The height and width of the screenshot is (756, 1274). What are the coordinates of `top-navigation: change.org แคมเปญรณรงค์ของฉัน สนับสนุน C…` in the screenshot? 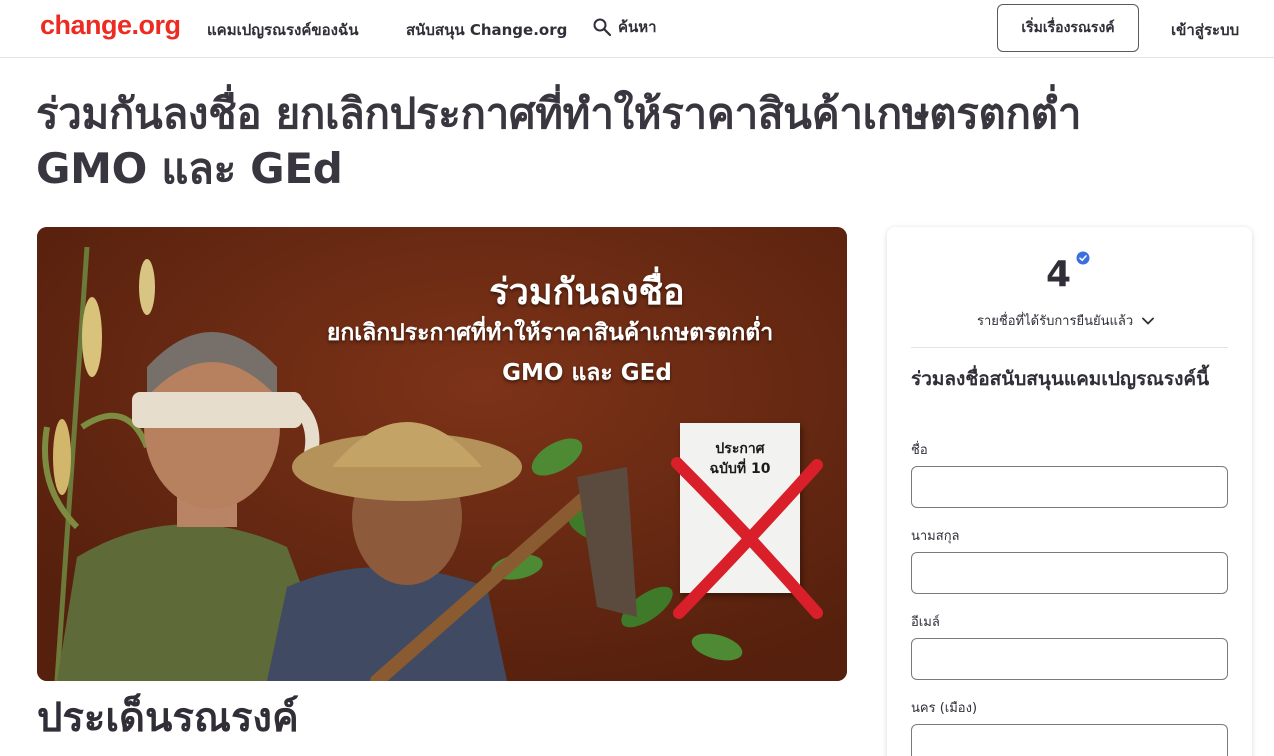 It's located at (637, 29).